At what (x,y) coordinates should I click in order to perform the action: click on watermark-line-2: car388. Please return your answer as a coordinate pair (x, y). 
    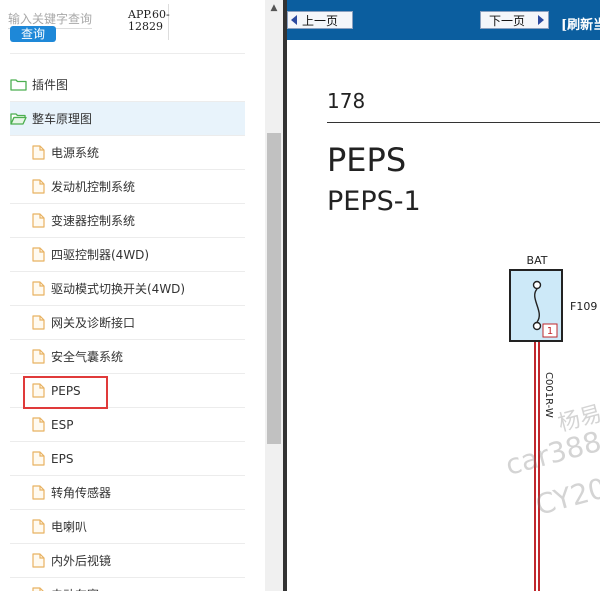
    Looking at the image, I should click on (551, 453).